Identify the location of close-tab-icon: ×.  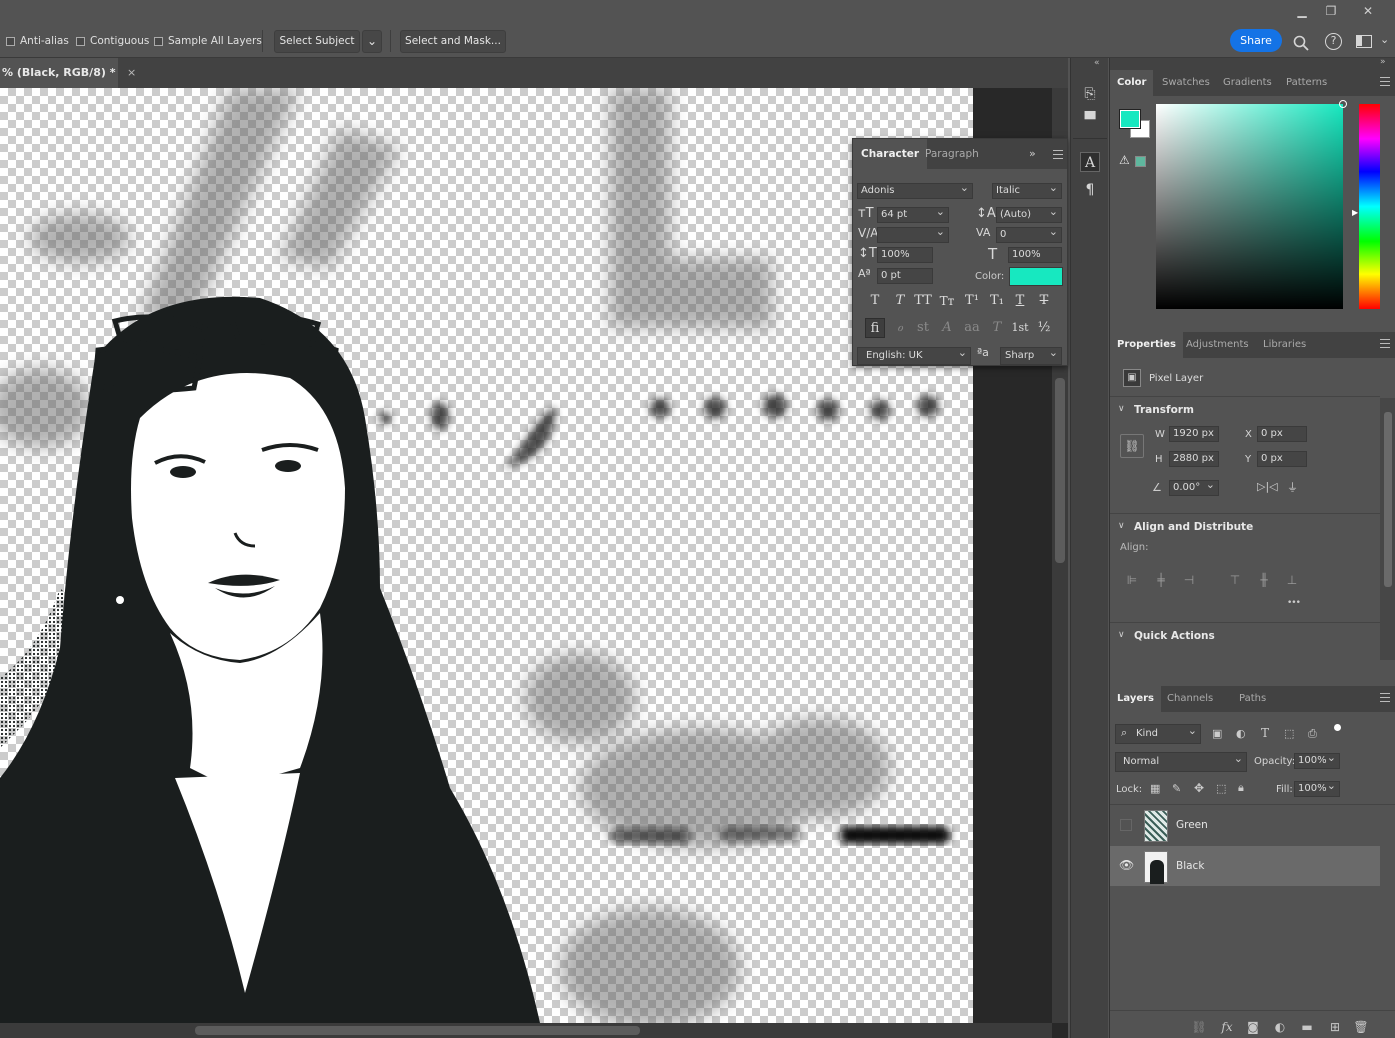
(131, 72).